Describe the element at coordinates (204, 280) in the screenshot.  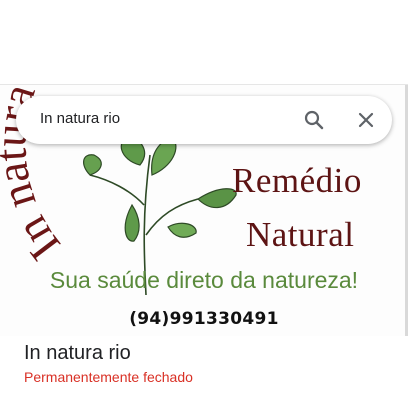
I see `photo-tagline: Sua saúde direto da natureza!` at that location.